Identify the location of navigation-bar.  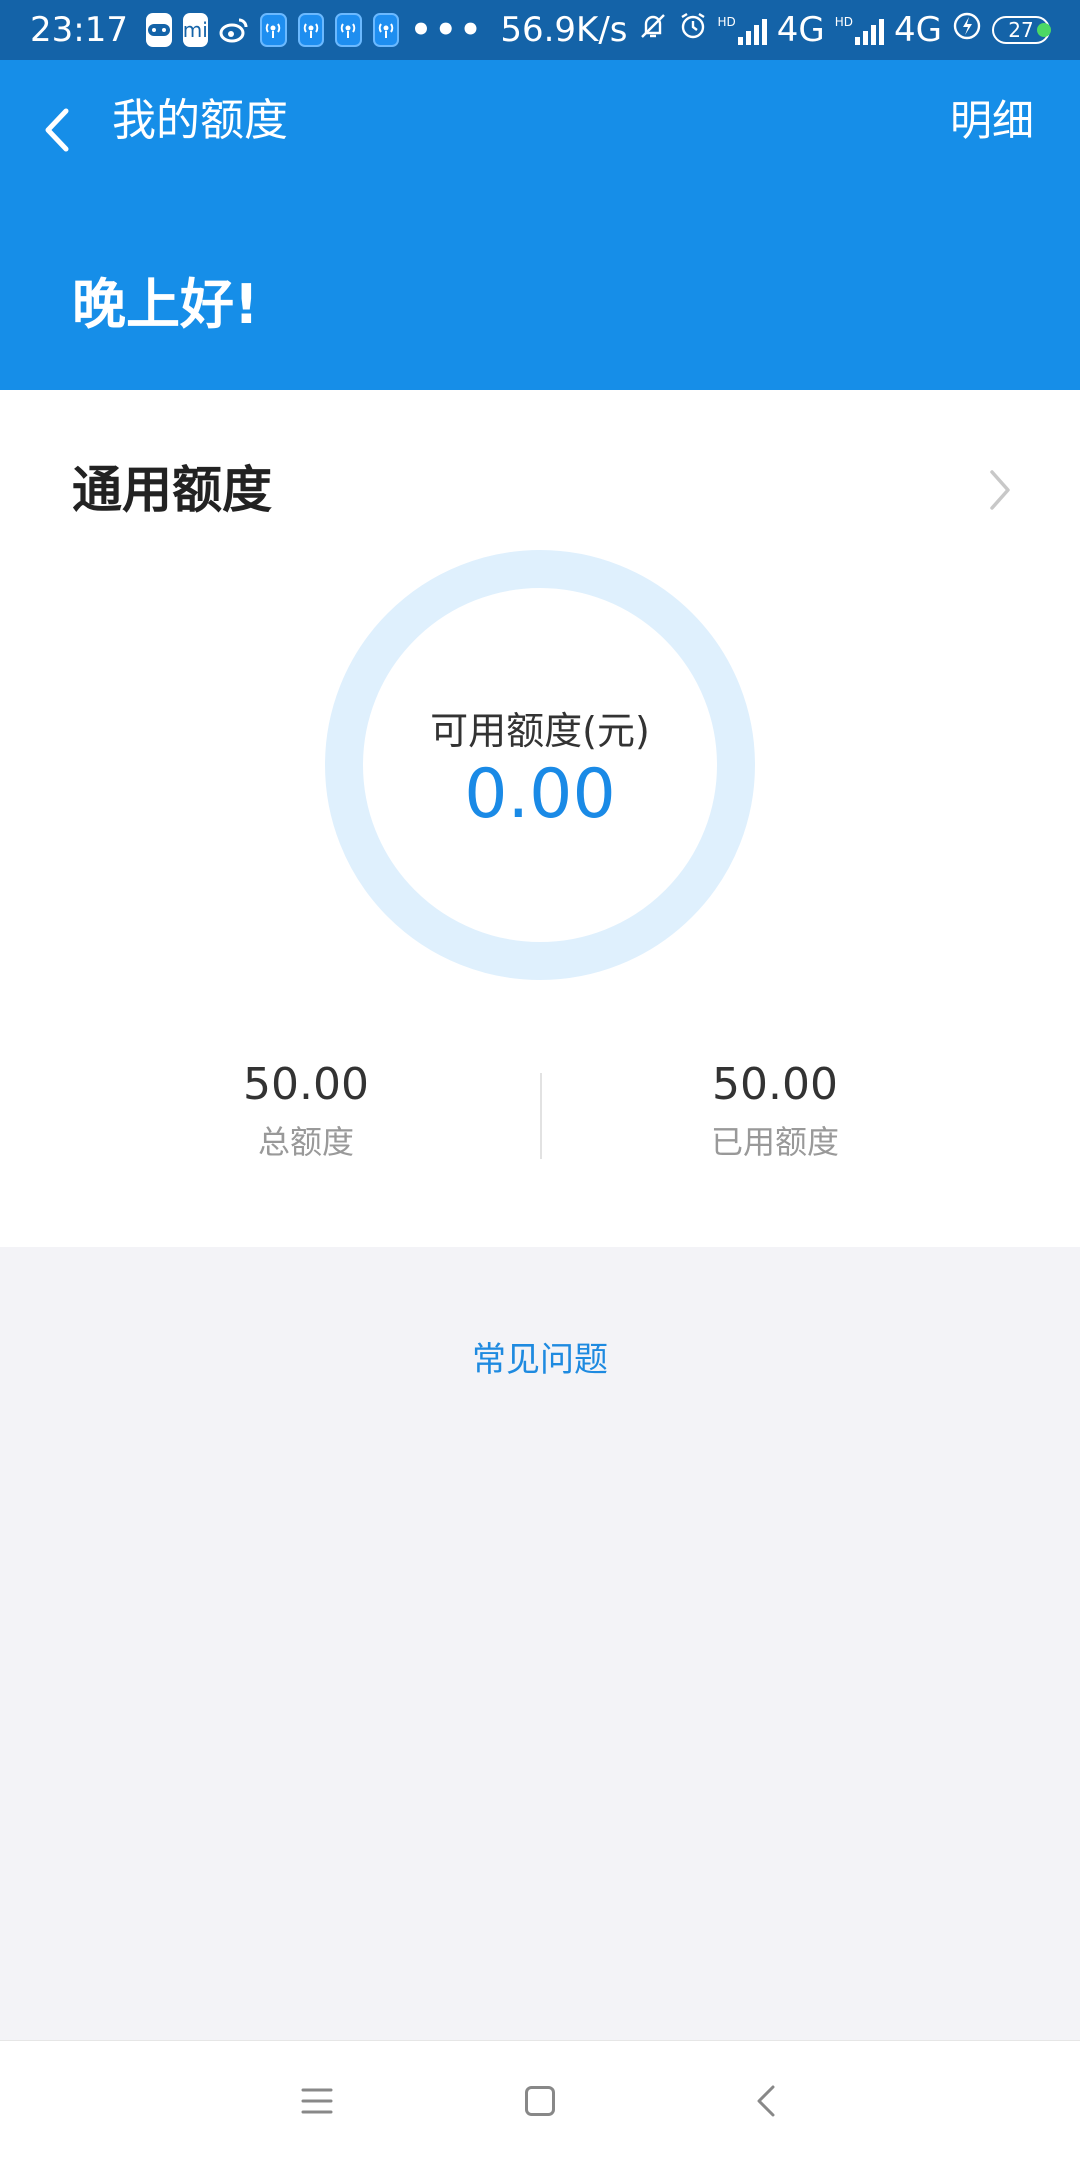
(540, 2100).